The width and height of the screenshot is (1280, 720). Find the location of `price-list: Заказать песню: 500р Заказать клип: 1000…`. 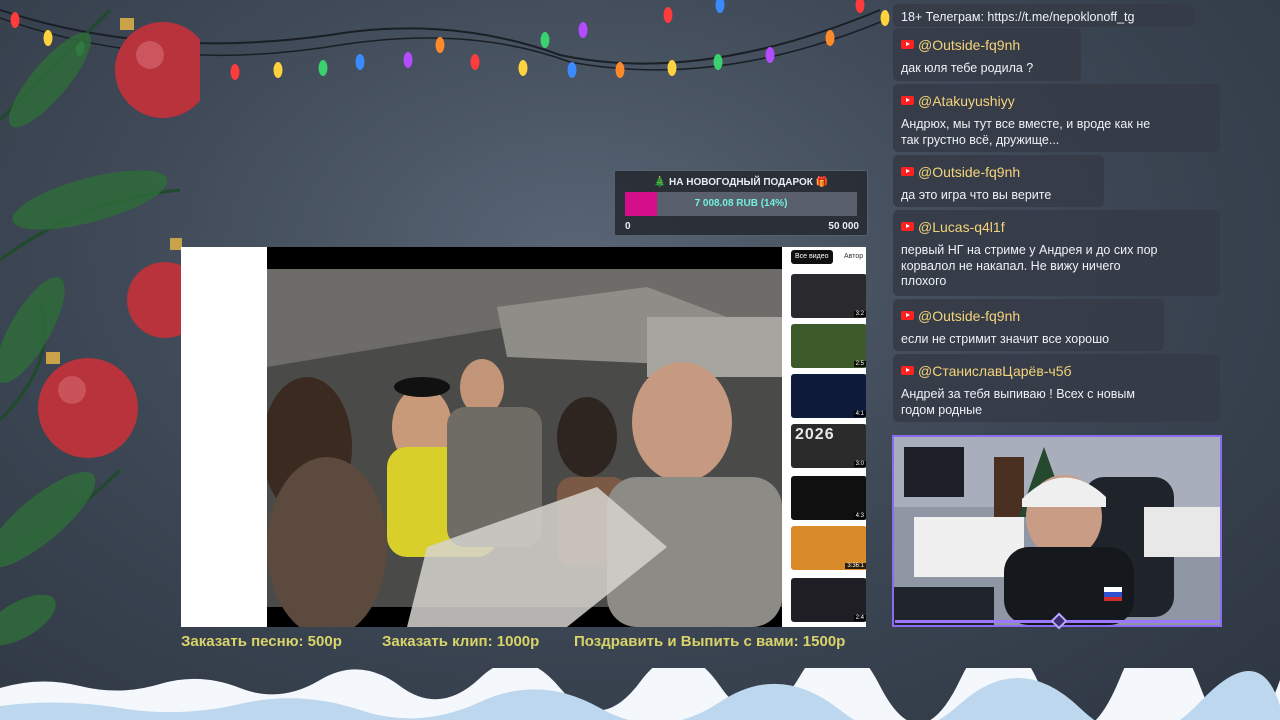

price-list: Заказать песню: 500р Заказать клип: 1000… is located at coordinates (526, 643).